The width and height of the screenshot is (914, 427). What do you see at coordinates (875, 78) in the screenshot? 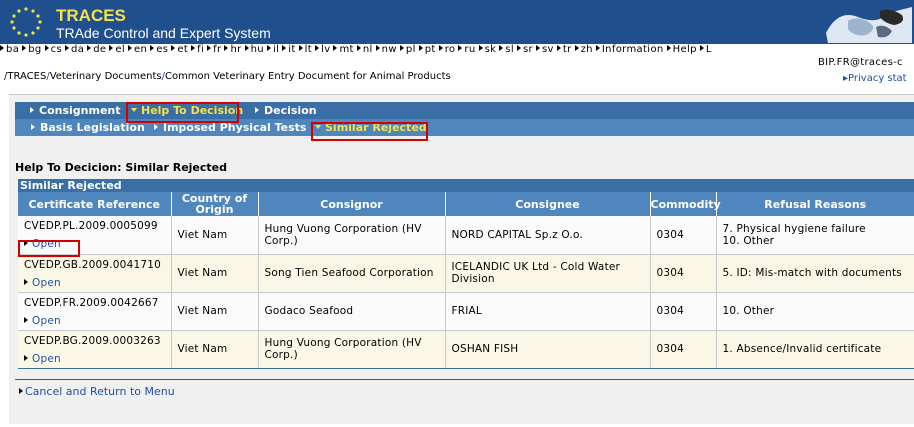
I see `privacy-link: ▸Privacy stat` at bounding box center [875, 78].